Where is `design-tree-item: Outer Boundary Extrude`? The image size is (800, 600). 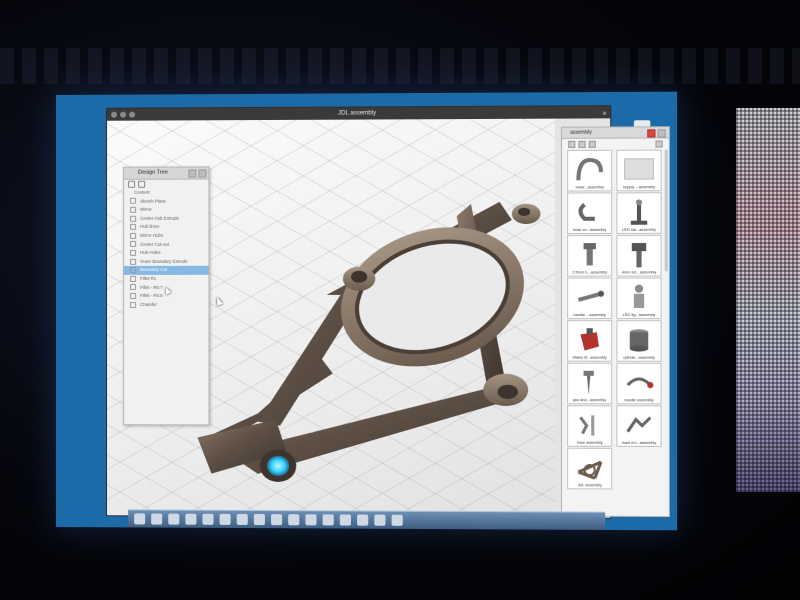 design-tree-item: Outer Boundary Extrude is located at coordinates (166, 262).